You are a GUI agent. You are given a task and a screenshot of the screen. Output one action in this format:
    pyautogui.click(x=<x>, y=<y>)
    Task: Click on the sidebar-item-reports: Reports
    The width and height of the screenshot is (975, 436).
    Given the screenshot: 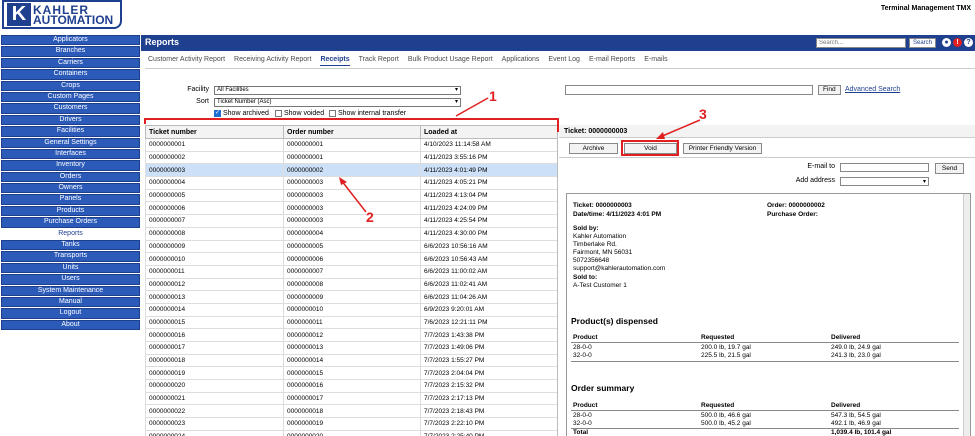 What is the action you would take?
    pyautogui.click(x=70, y=234)
    